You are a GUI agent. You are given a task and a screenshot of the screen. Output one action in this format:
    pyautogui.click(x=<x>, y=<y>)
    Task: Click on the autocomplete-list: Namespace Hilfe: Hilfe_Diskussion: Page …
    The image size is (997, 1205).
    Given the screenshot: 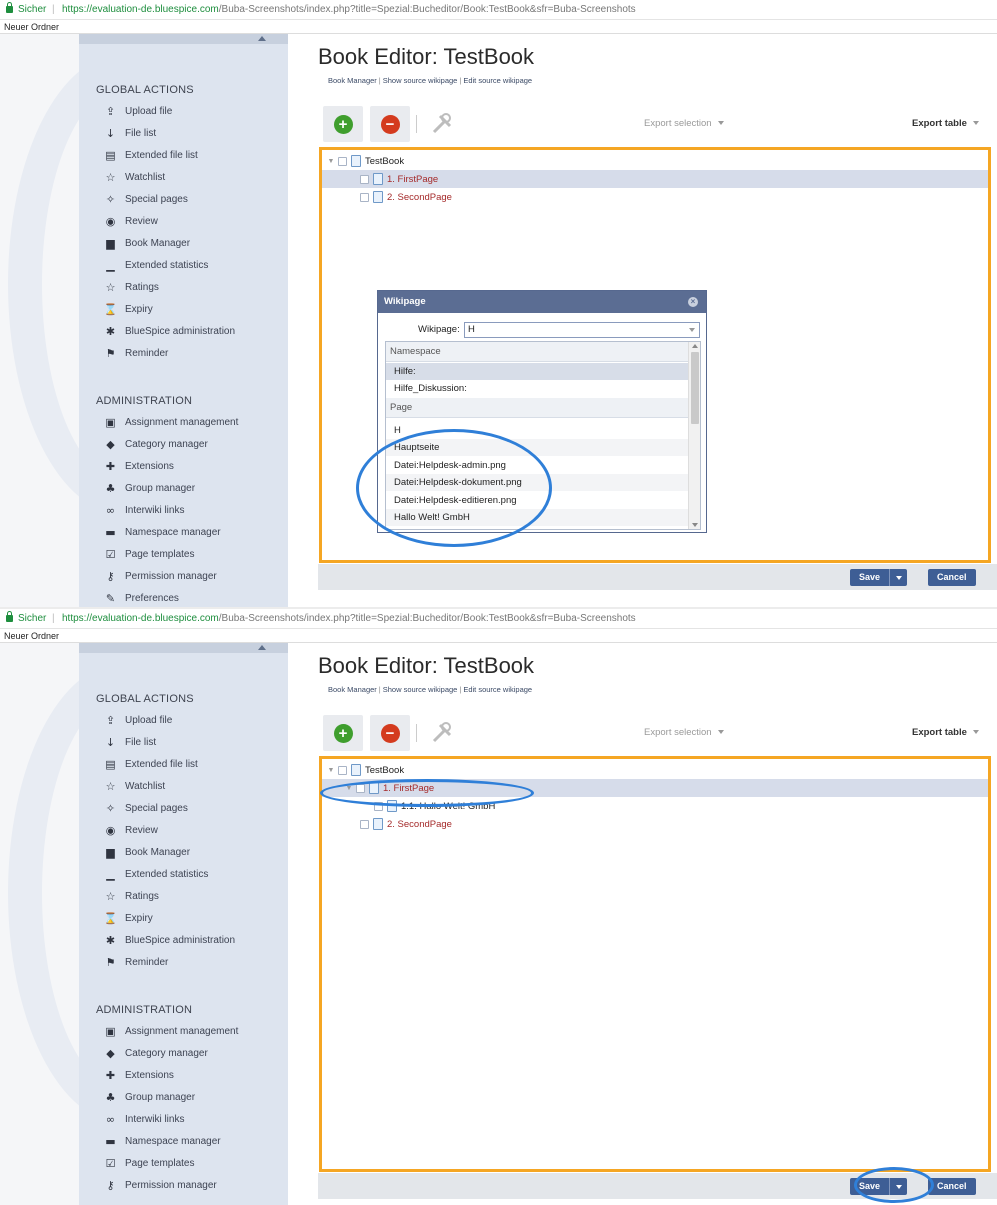 What is the action you would take?
    pyautogui.click(x=543, y=435)
    